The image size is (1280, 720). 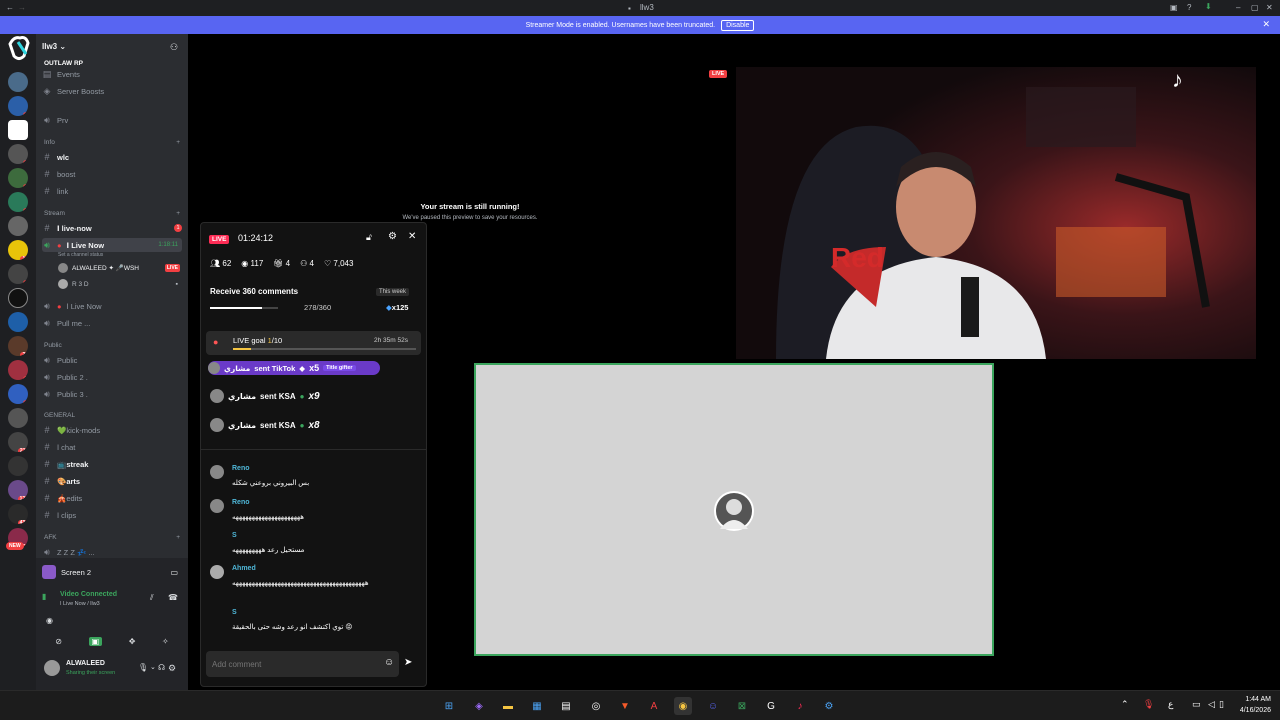 What do you see at coordinates (22, 7) in the screenshot?
I see `forward-icon: →` at bounding box center [22, 7].